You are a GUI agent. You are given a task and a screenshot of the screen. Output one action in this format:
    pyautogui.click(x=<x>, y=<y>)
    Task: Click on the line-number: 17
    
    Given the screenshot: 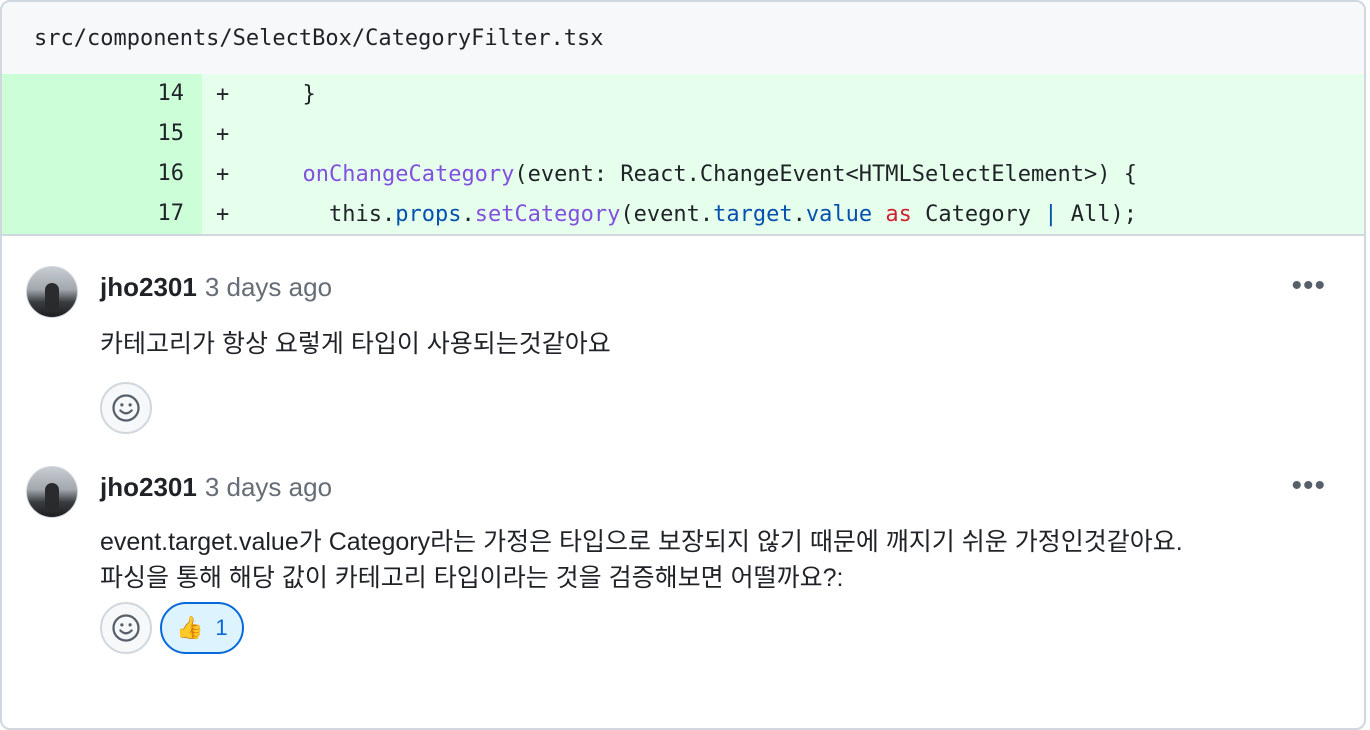 What is the action you would take?
    pyautogui.click(x=102, y=214)
    